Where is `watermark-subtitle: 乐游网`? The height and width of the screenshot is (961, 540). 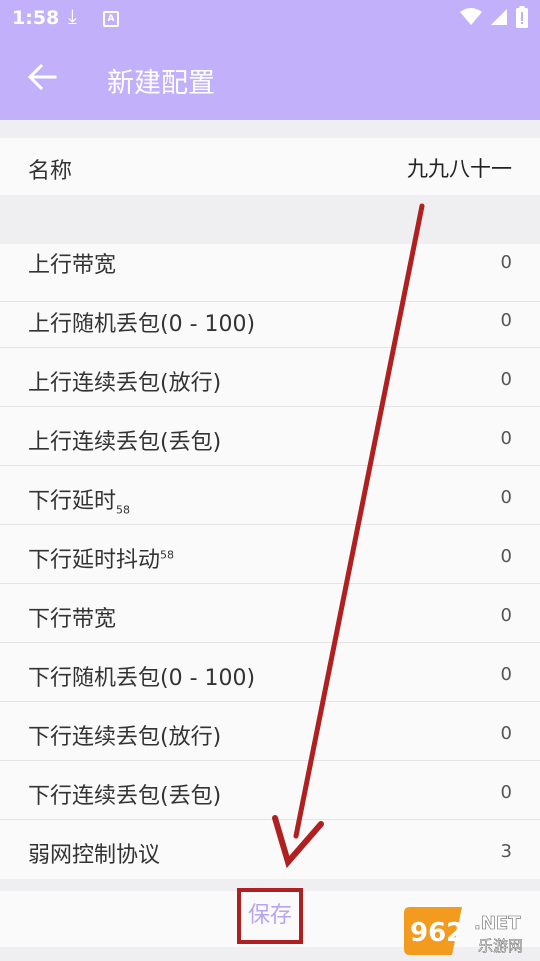 watermark-subtitle: 乐游网 is located at coordinates (500, 946).